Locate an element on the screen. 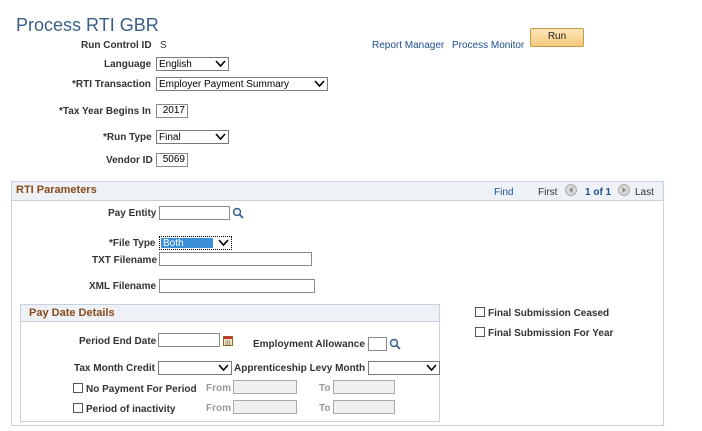 The image size is (702, 431). xml-filename-input is located at coordinates (237, 286).